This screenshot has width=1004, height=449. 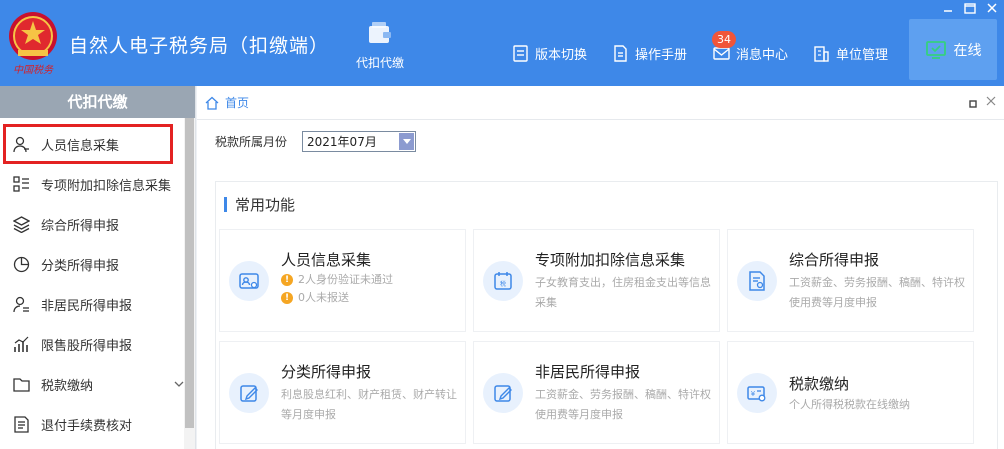 I want to click on online-status-button: 在线, so click(x=953, y=49).